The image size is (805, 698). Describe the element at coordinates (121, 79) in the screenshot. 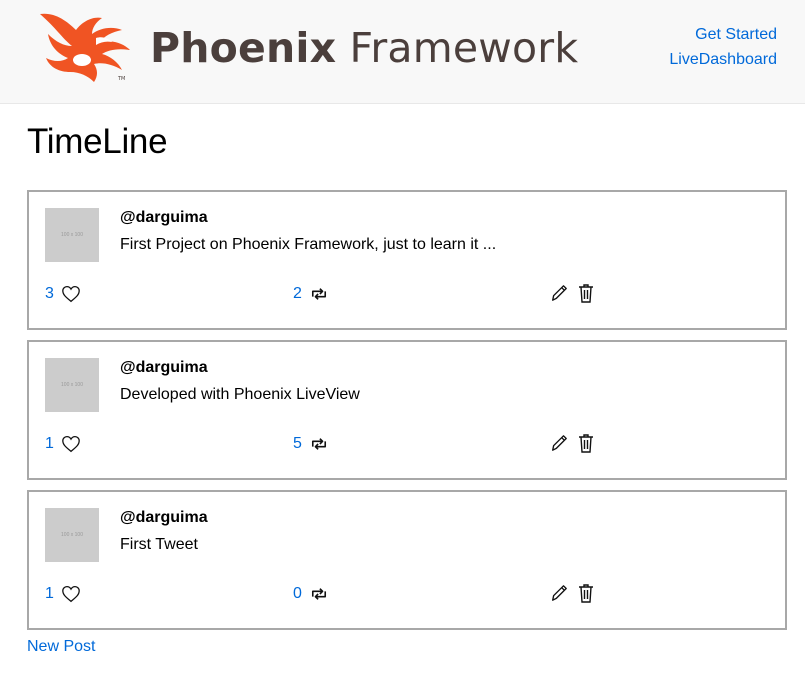

I see `svg-text: TM` at that location.